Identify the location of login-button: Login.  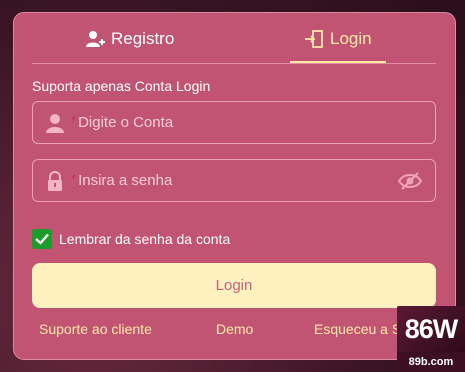
(234, 285).